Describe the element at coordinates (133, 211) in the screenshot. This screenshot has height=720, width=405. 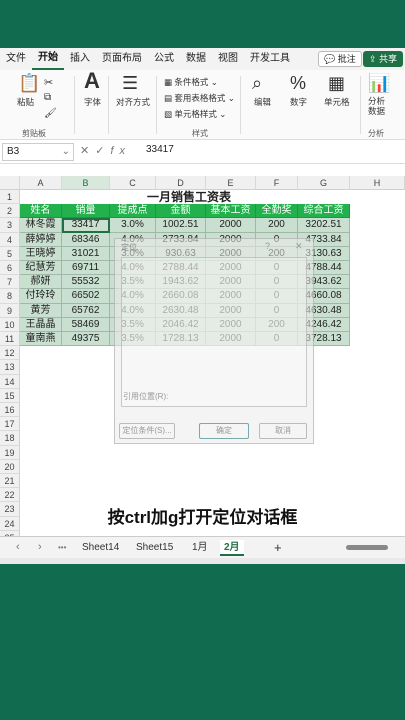
I see `header-cell: 提成点` at that location.